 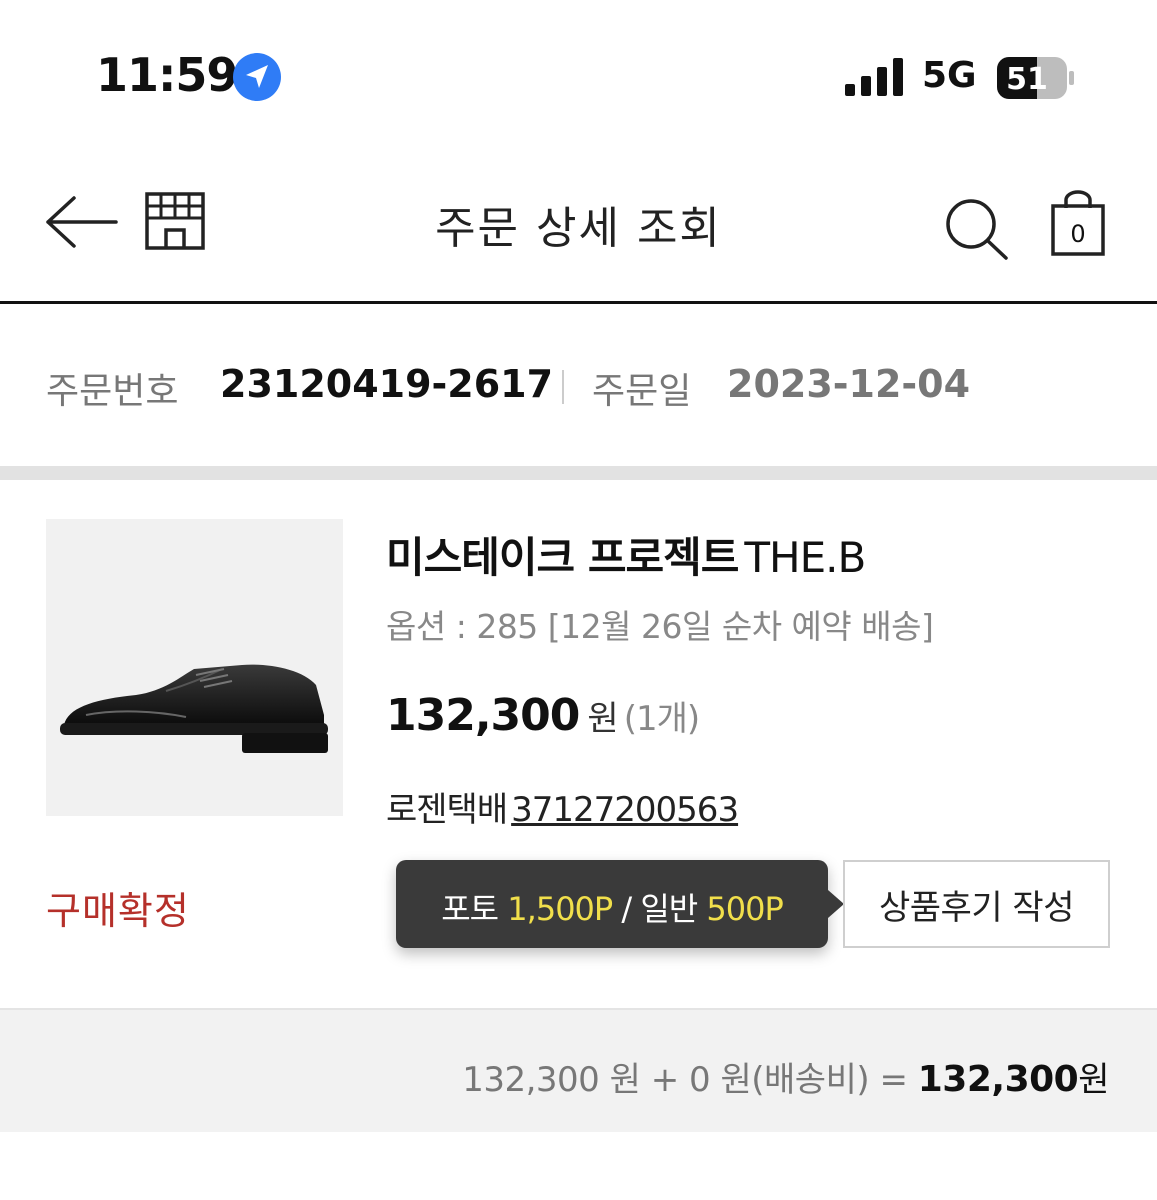 I want to click on quantity: (1개), so click(x=661, y=719).